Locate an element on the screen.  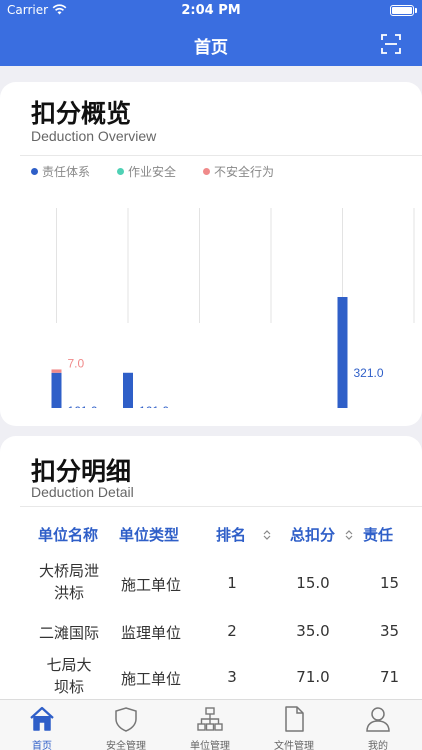
legend-label: 作业安全 is located at coordinates (152, 172).